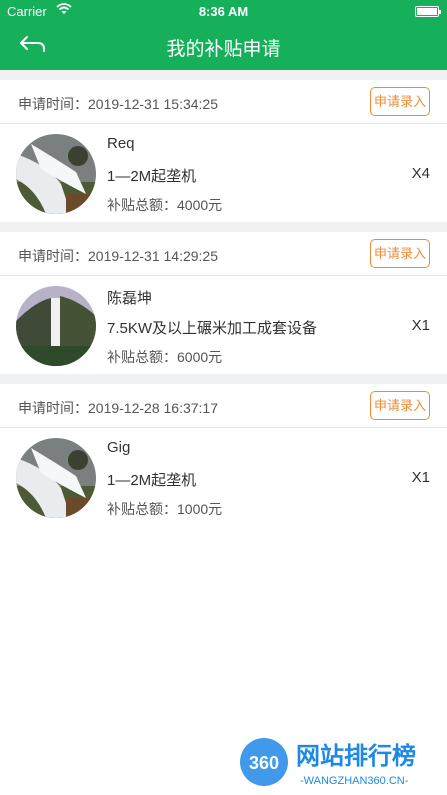 The image size is (447, 795). What do you see at coordinates (165, 205) in the screenshot?
I see `subsidy-total: 补贴总额：4000元` at bounding box center [165, 205].